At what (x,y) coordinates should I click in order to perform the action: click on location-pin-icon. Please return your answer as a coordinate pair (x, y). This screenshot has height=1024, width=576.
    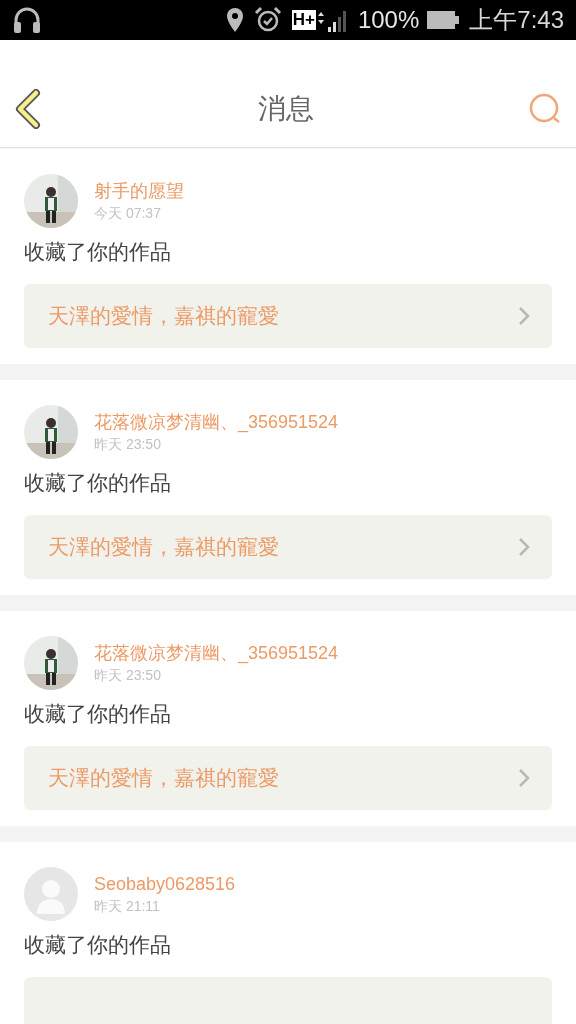
    Looking at the image, I should click on (234, 20).